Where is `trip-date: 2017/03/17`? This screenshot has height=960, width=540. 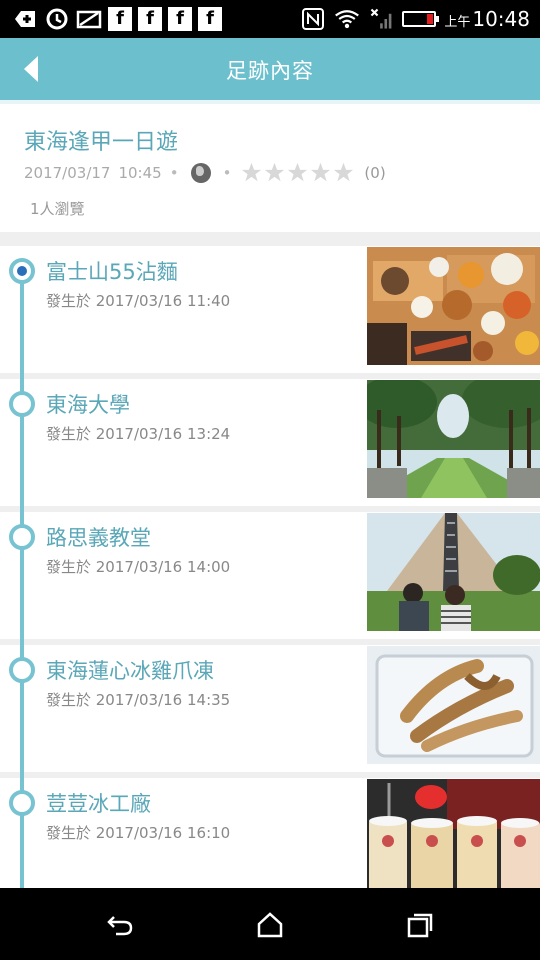
trip-date: 2017/03/17 is located at coordinates (67, 172).